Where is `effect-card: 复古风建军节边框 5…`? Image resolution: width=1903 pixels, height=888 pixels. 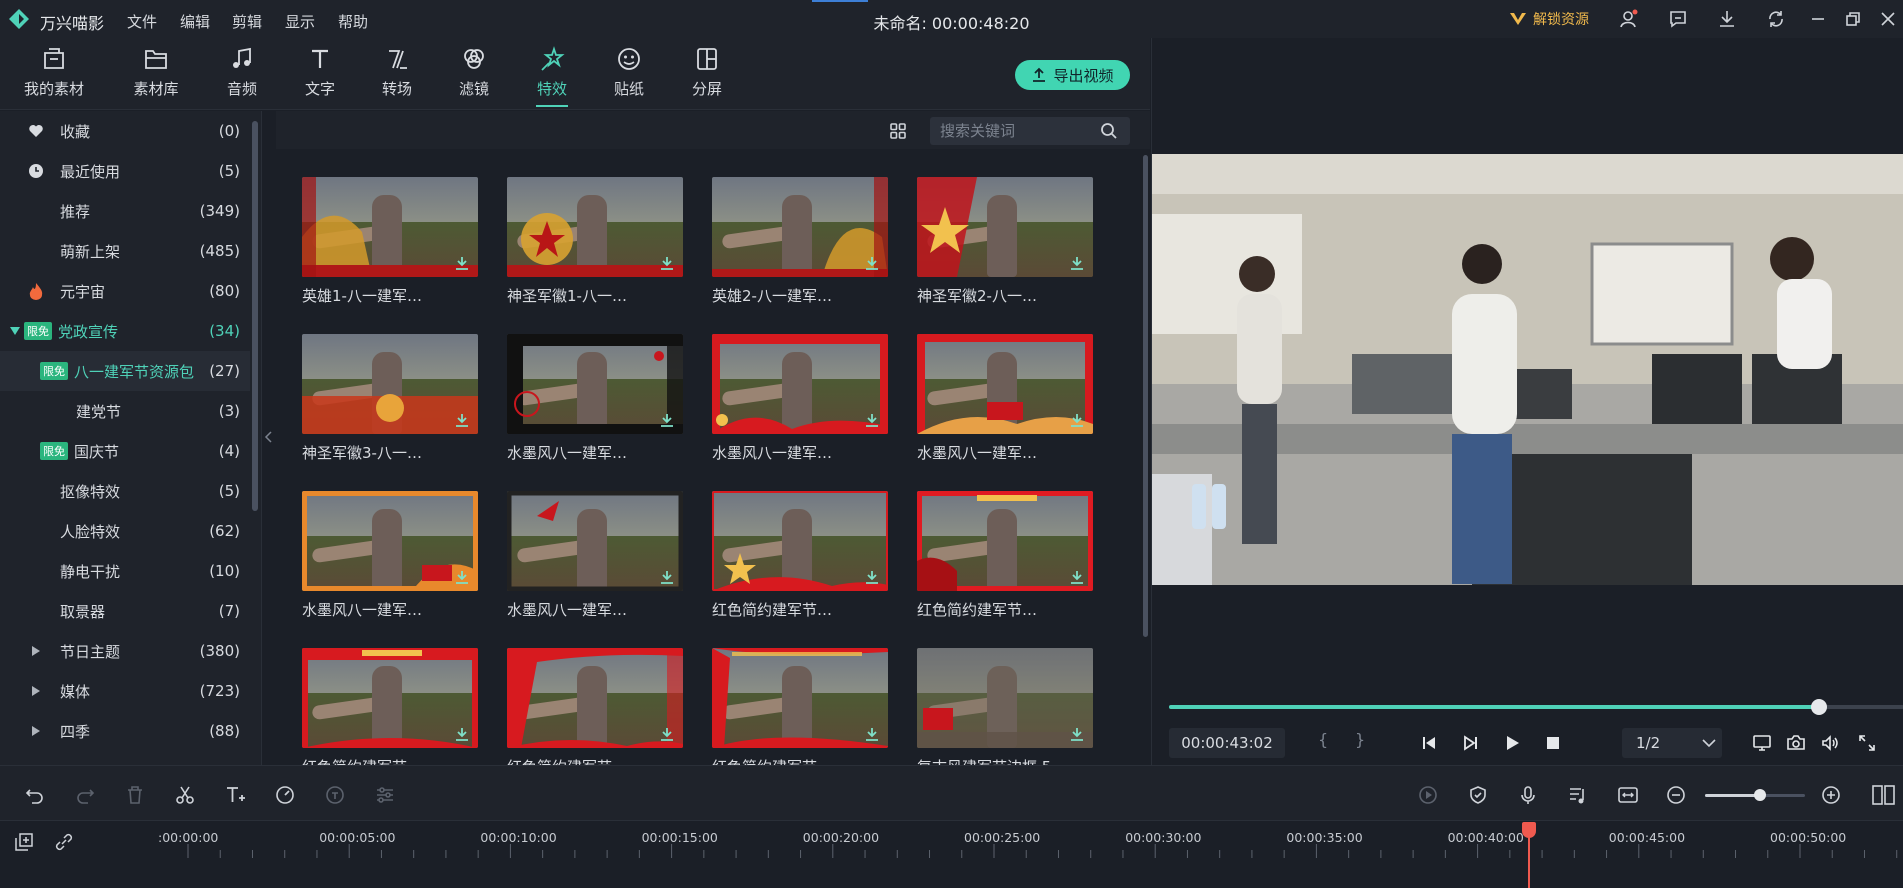
effect-card: 复古风建军节边框 5… is located at coordinates (1005, 706).